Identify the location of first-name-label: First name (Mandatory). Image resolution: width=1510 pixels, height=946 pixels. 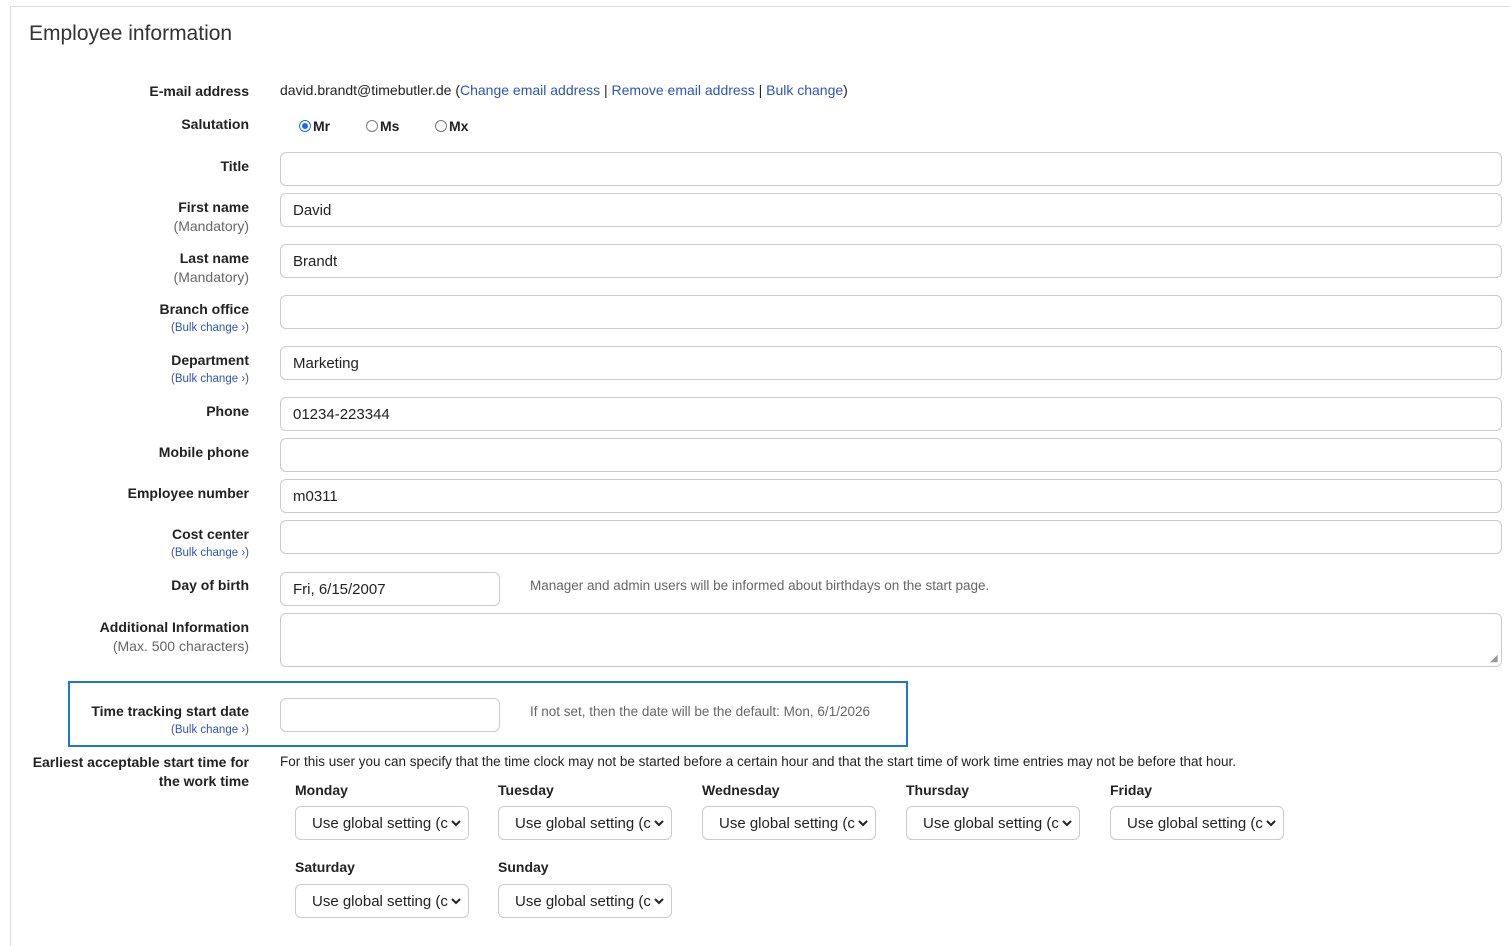
(211, 217).